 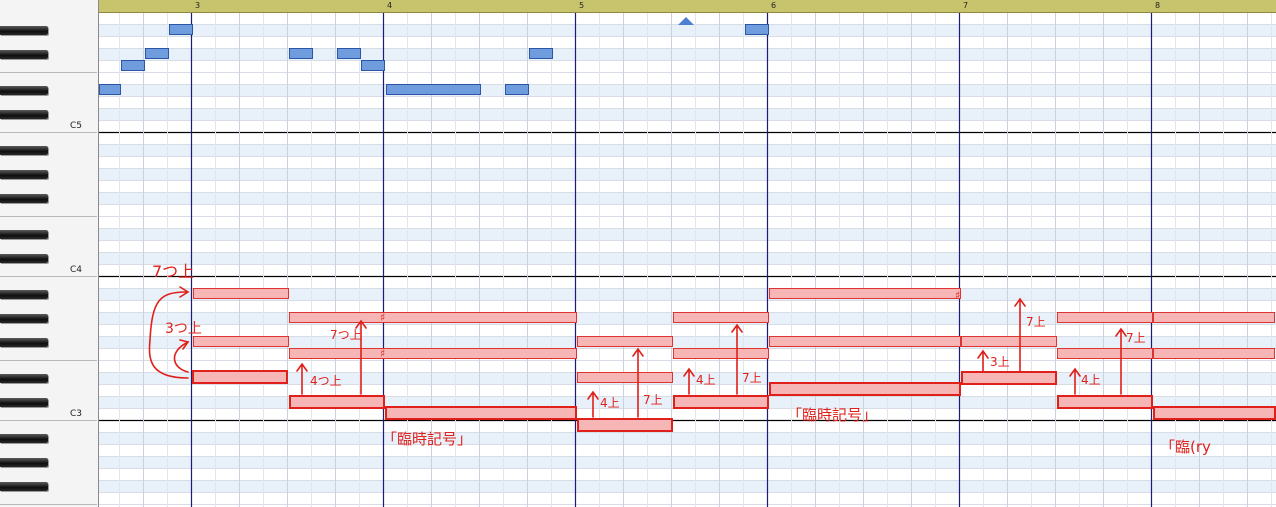 I want to click on annotation-7-up-3: 7上, so click(x=1036, y=322).